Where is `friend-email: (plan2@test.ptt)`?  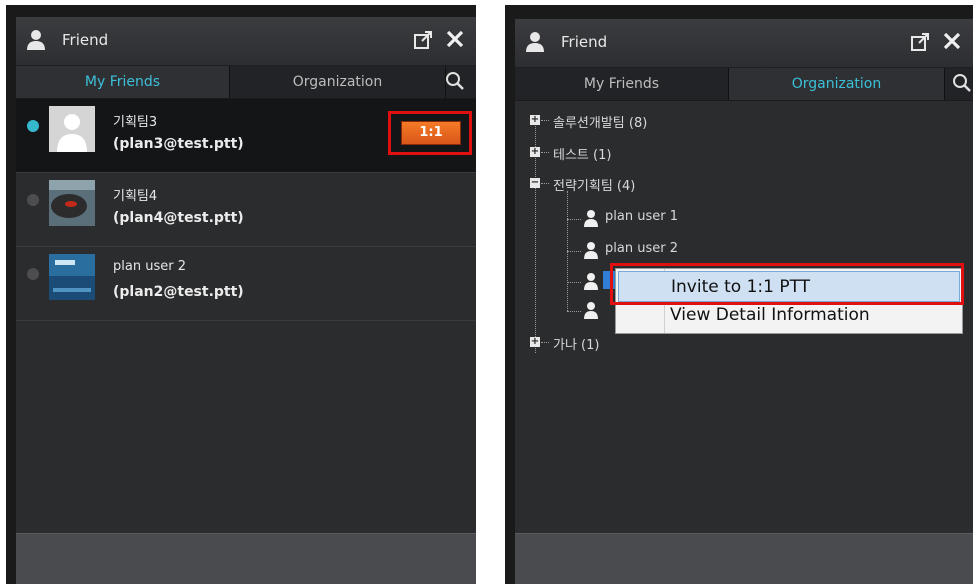 friend-email: (plan2@test.ptt) is located at coordinates (178, 292).